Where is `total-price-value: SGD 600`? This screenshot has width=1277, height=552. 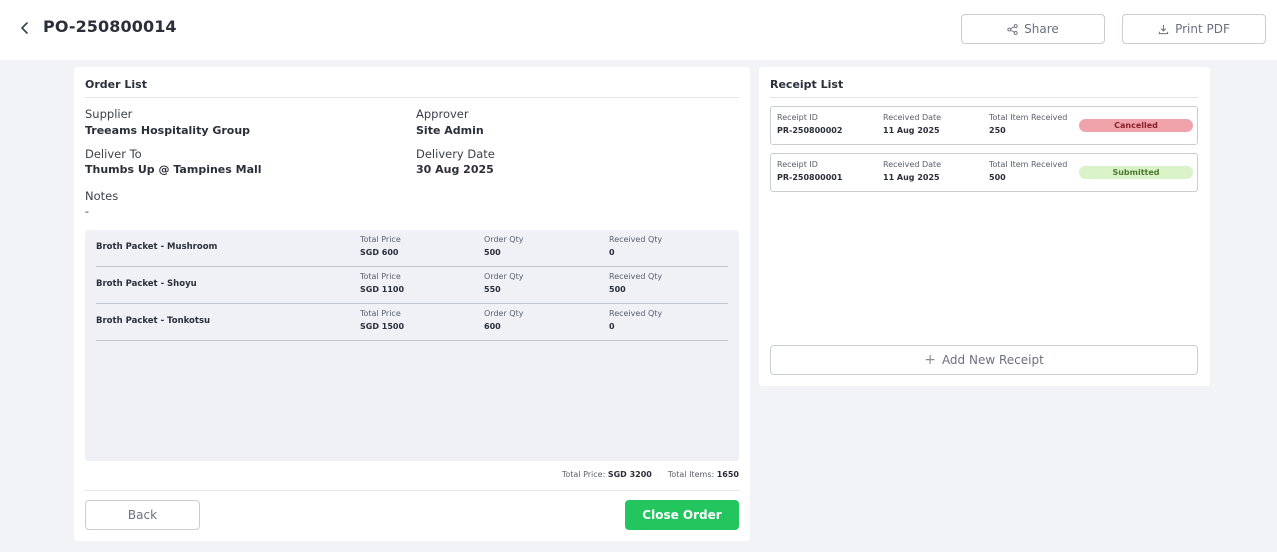 total-price-value: SGD 600 is located at coordinates (379, 252).